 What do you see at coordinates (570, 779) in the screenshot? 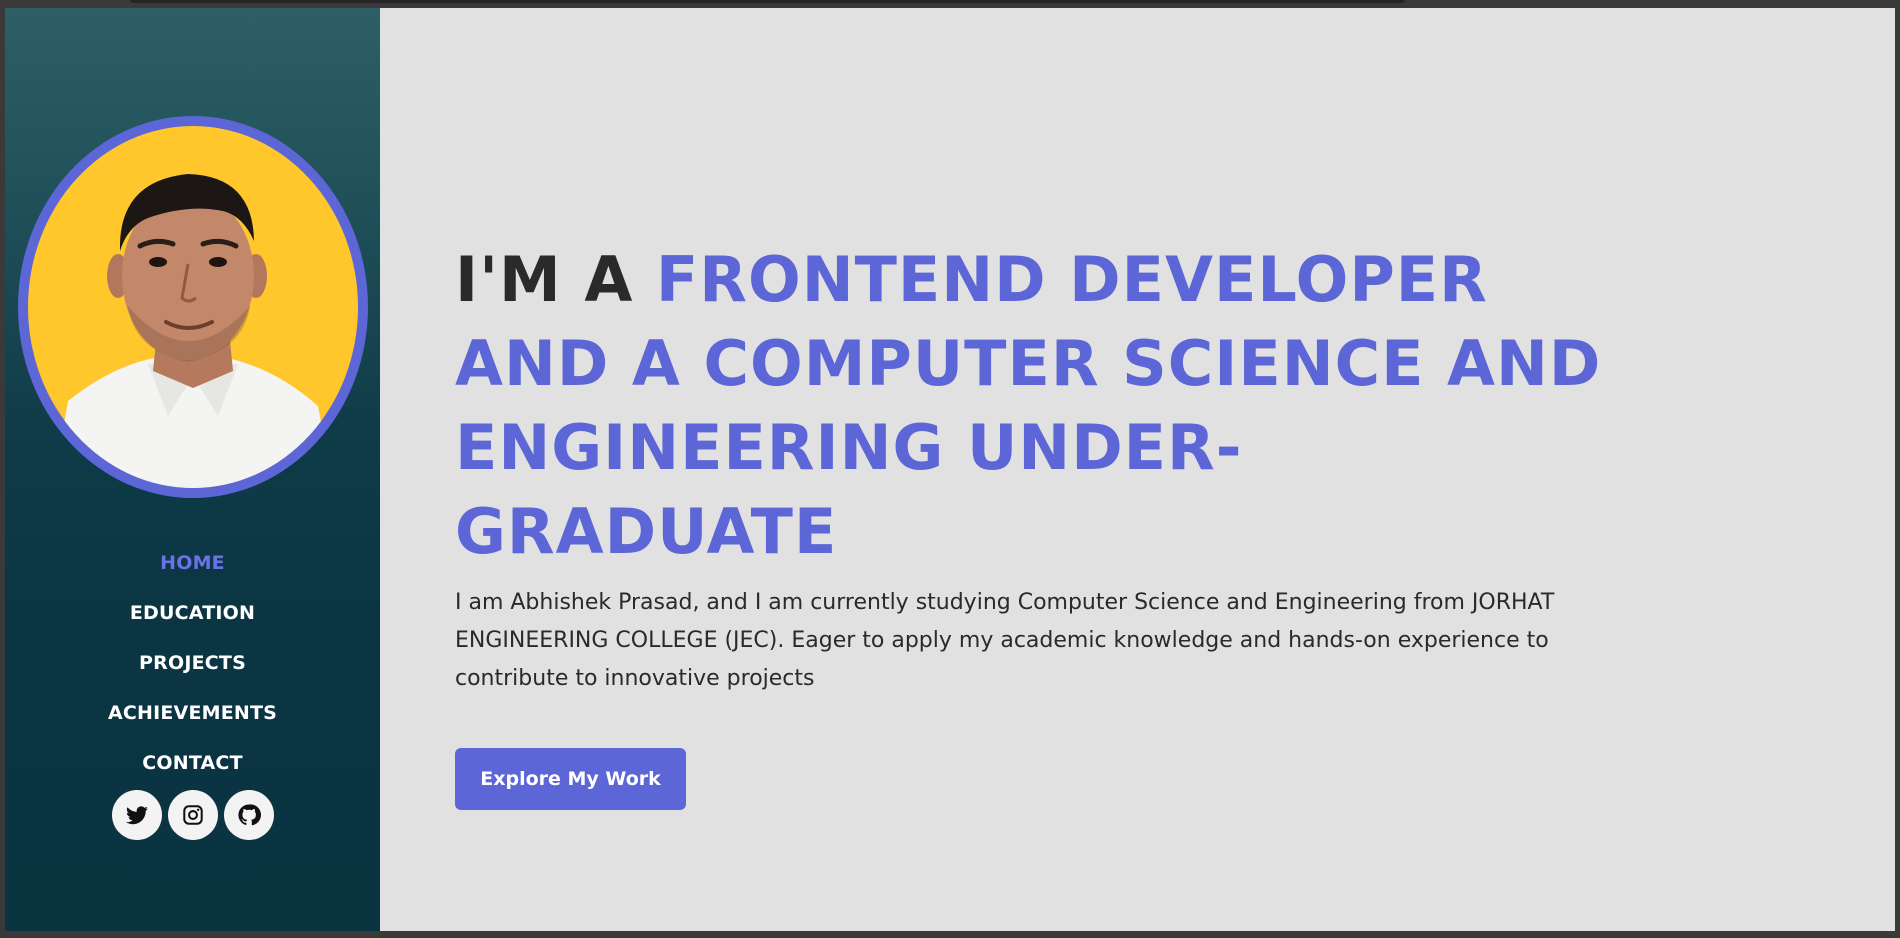
I see `explore-work-button: Explore My Work` at bounding box center [570, 779].